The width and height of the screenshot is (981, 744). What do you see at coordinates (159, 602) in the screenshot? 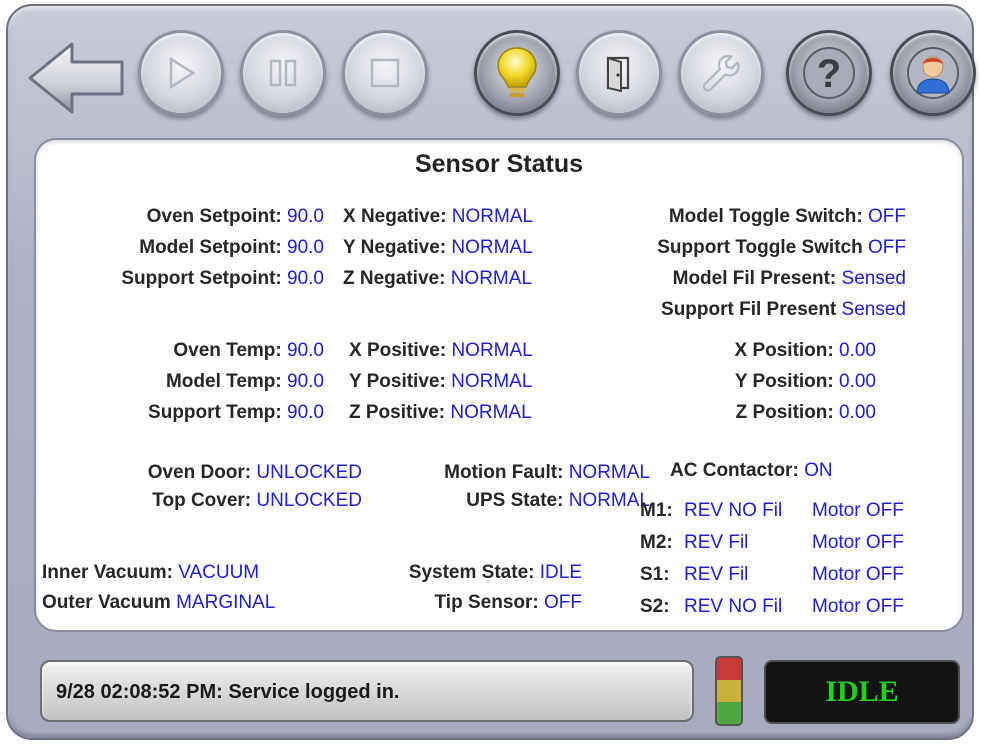
I see `outer-vacuum-row: Outer Vacuum MARGINAL` at bounding box center [159, 602].